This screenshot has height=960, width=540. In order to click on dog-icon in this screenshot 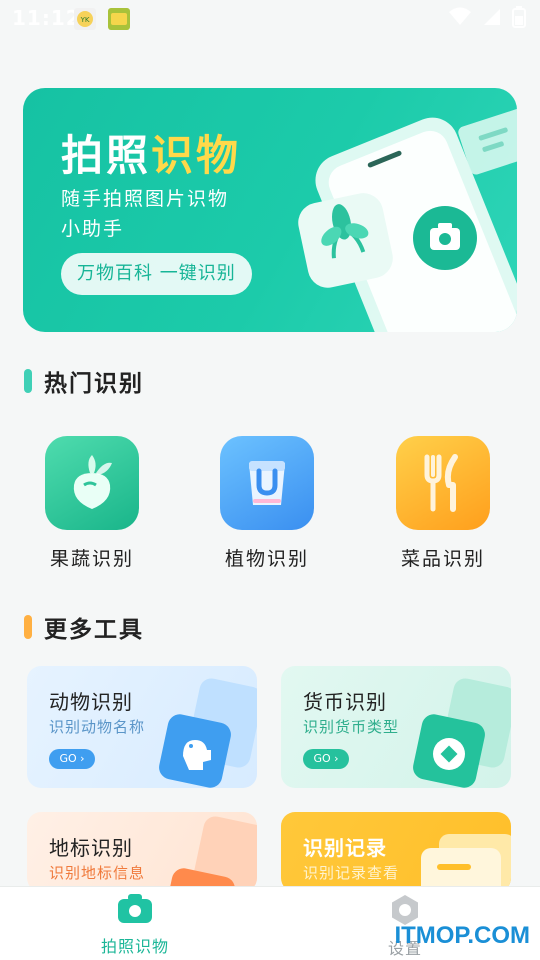, I will do `click(208, 733)`.